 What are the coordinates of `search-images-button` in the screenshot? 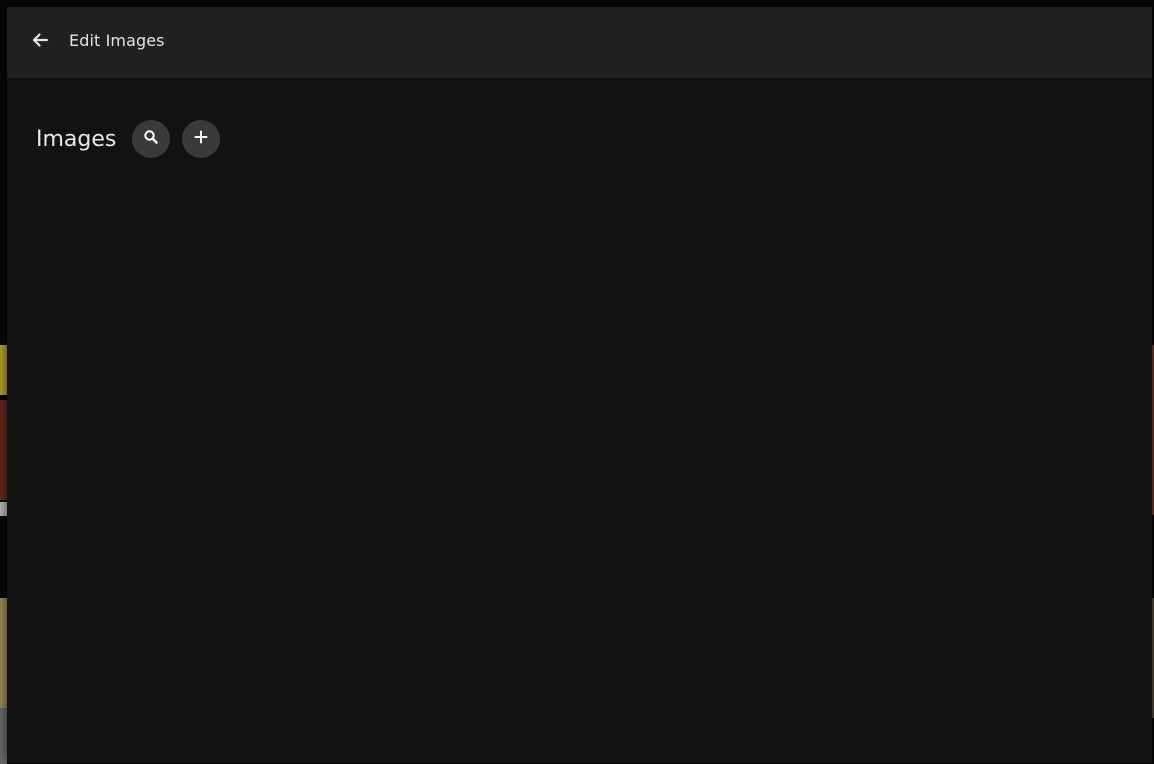 It's located at (151, 139).